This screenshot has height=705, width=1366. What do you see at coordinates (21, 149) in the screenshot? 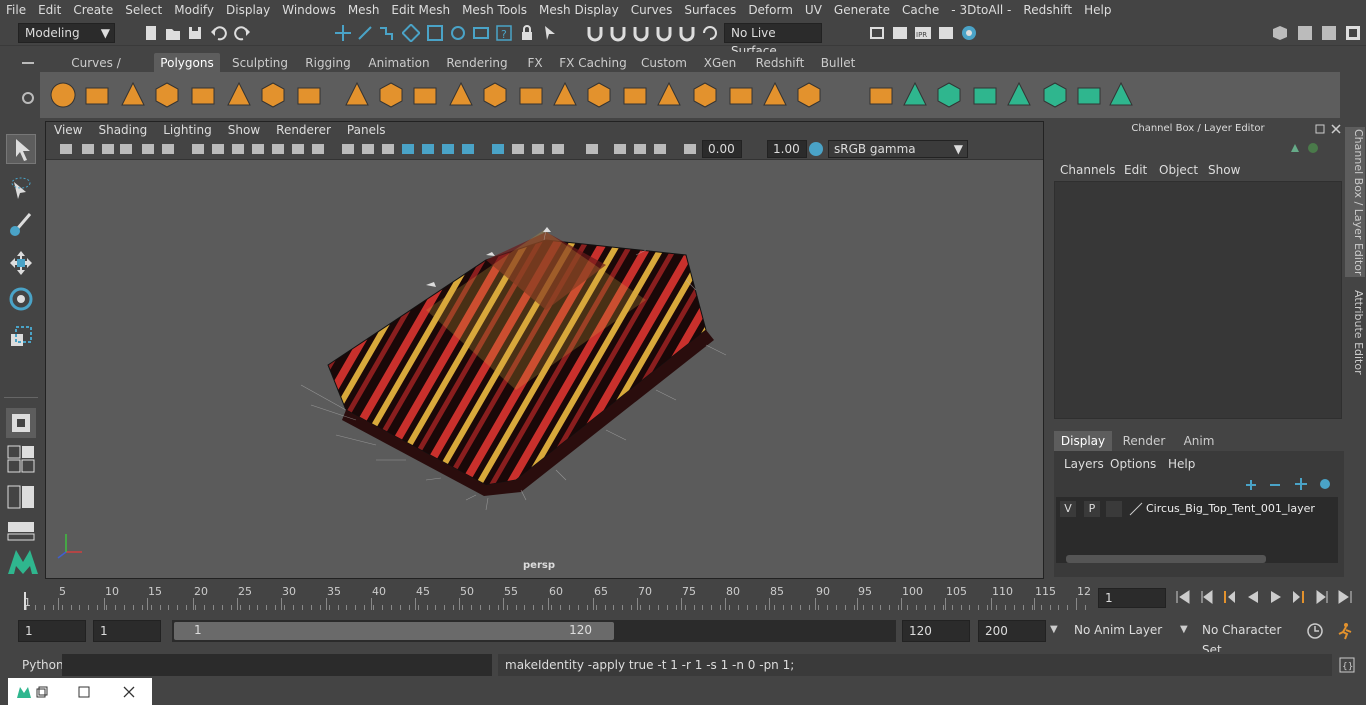
I see `select-tool` at bounding box center [21, 149].